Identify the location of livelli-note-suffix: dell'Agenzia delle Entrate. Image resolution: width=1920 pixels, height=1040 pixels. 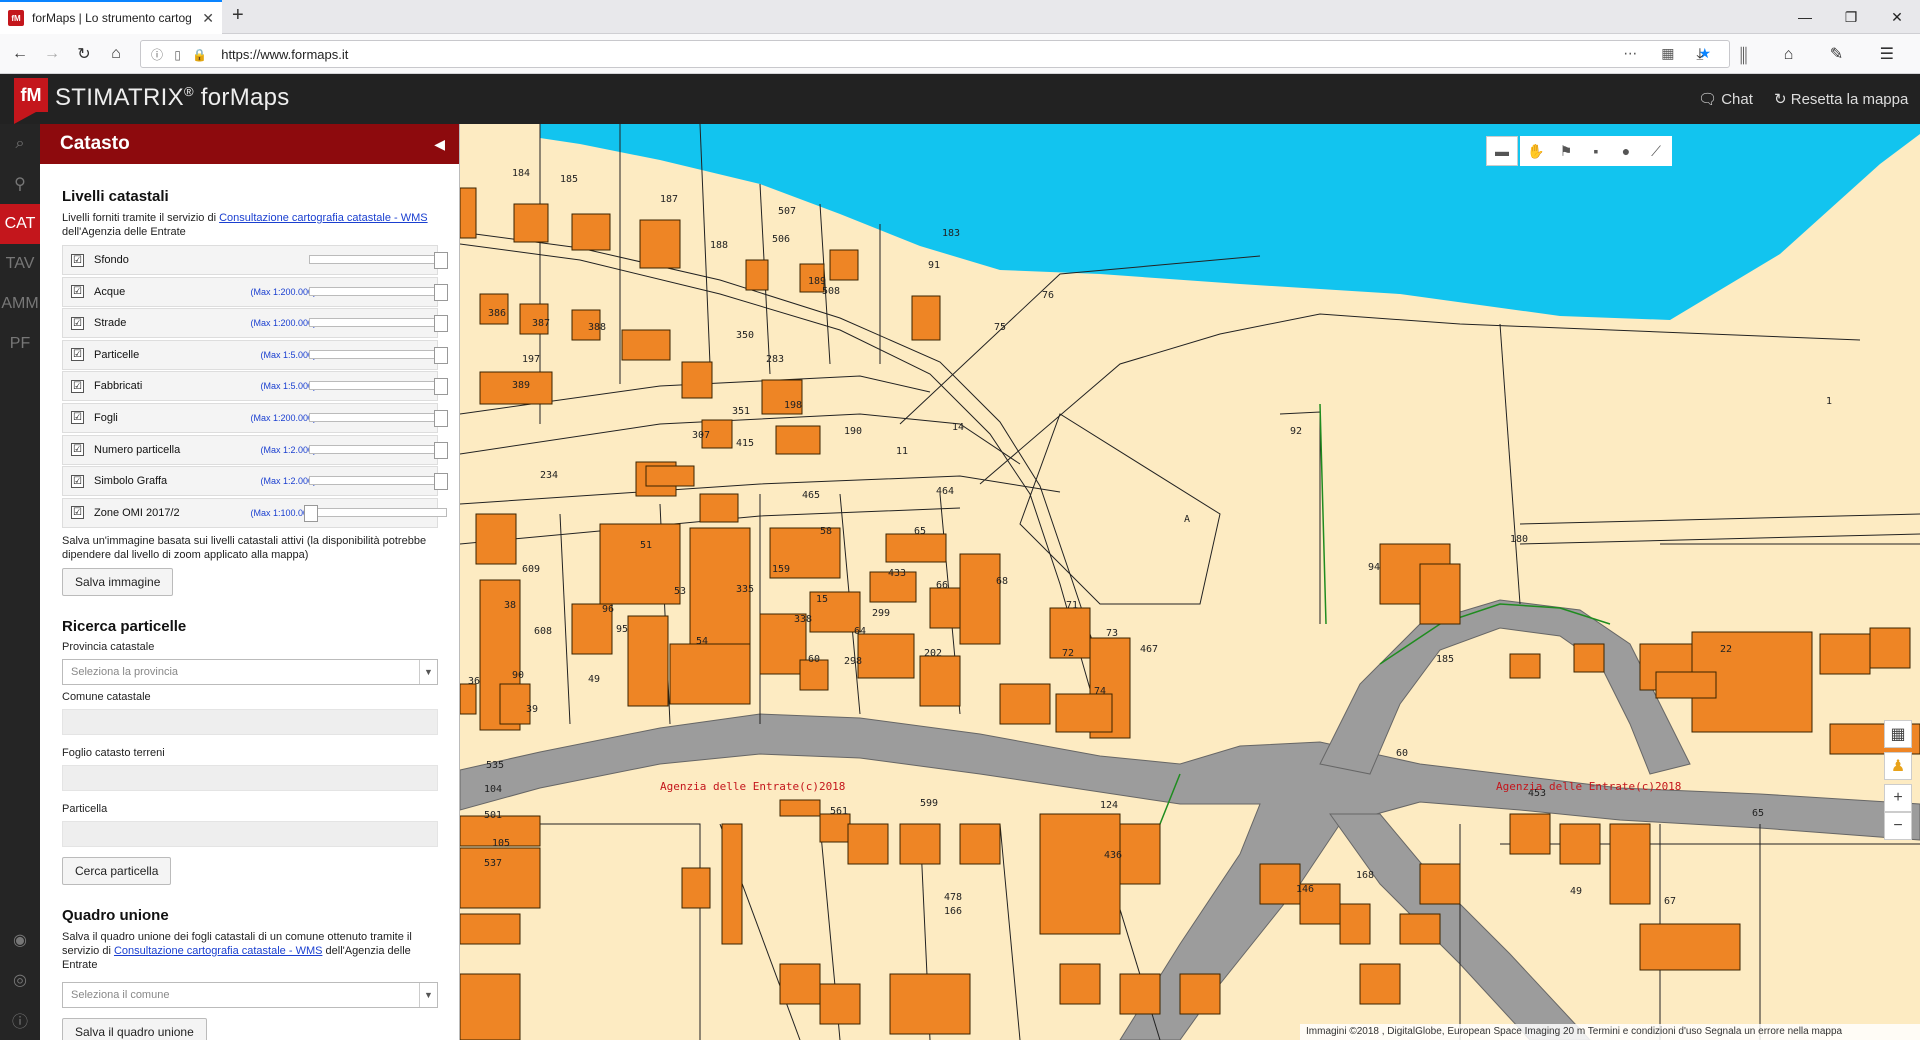
(124, 232).